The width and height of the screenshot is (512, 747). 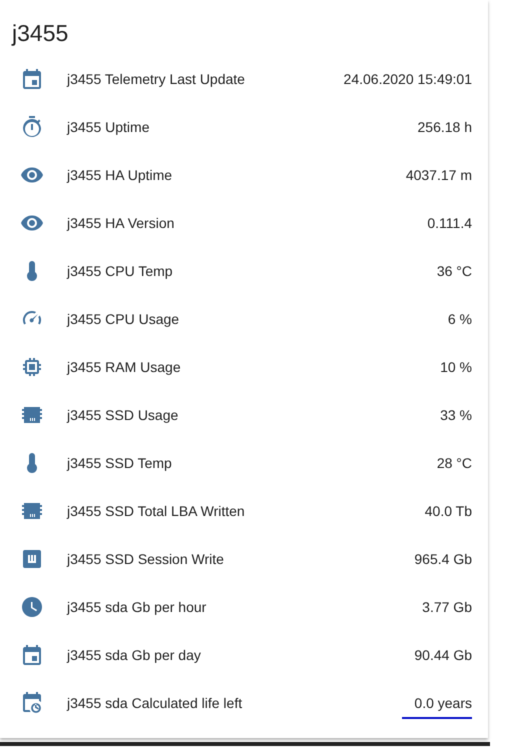 I want to click on entity-name: j3455 RAM Usage, so click(x=124, y=367).